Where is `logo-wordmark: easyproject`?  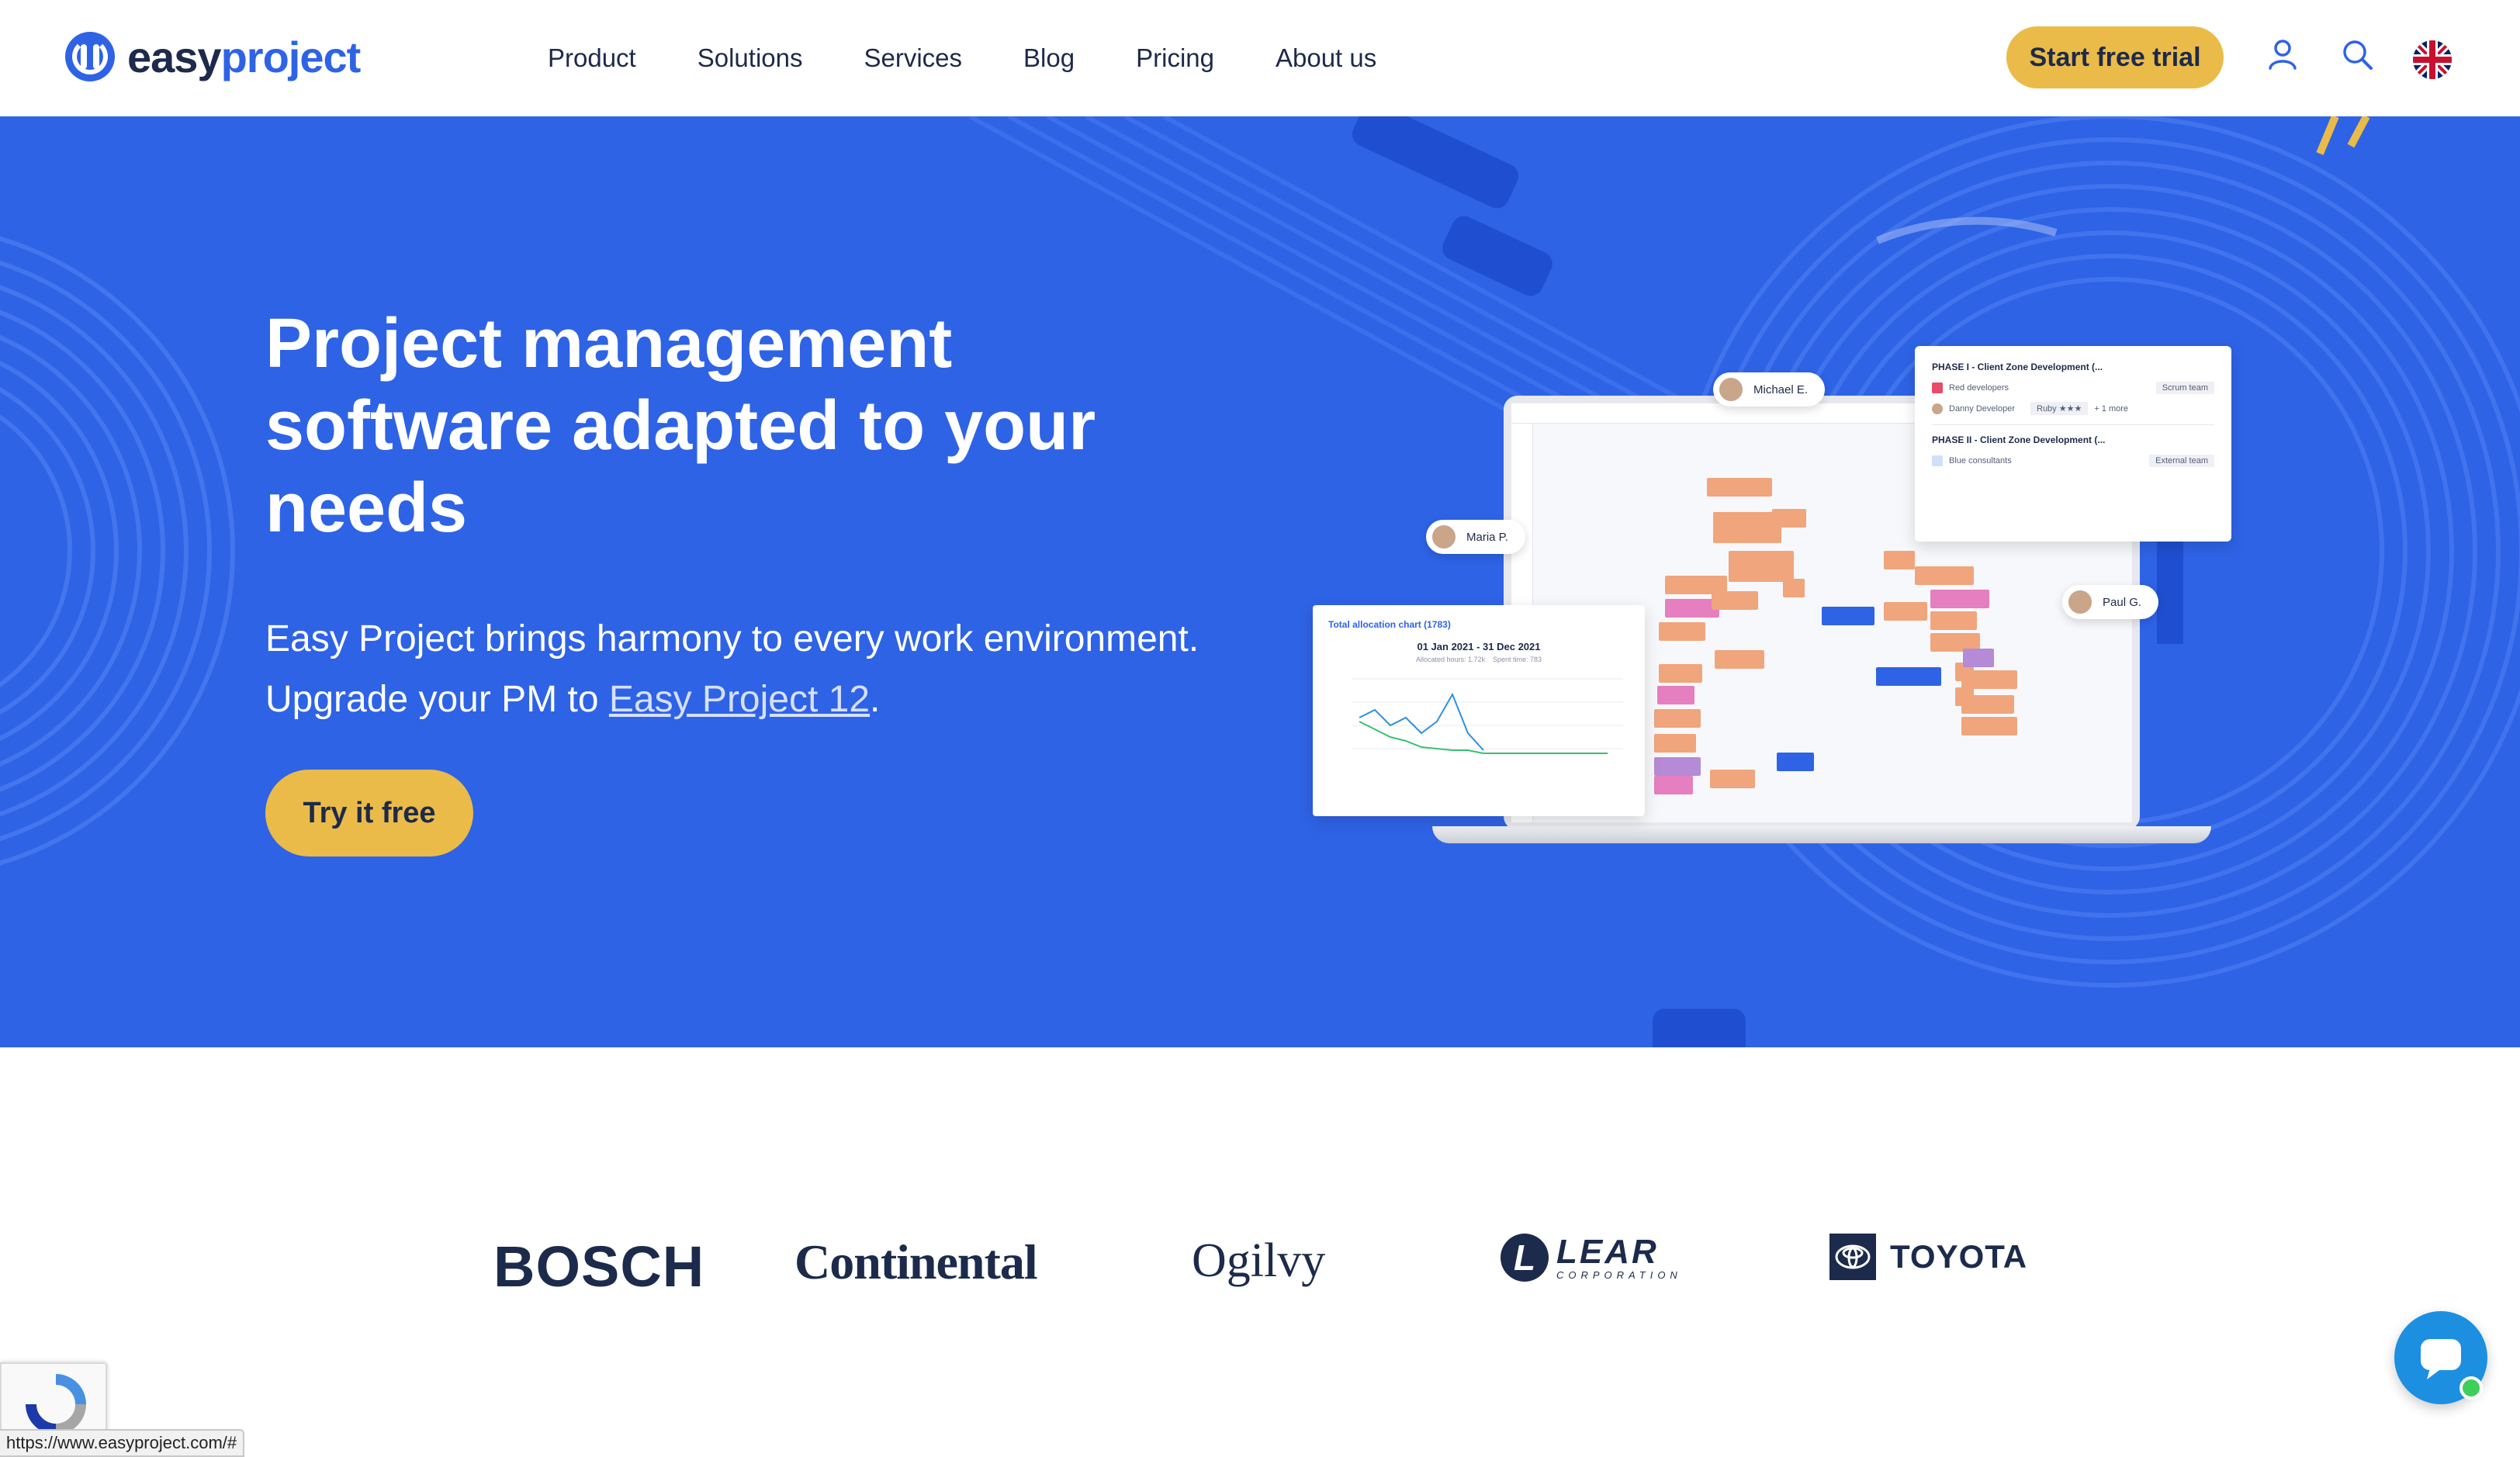
logo-wordmark: easyproject is located at coordinates (244, 56).